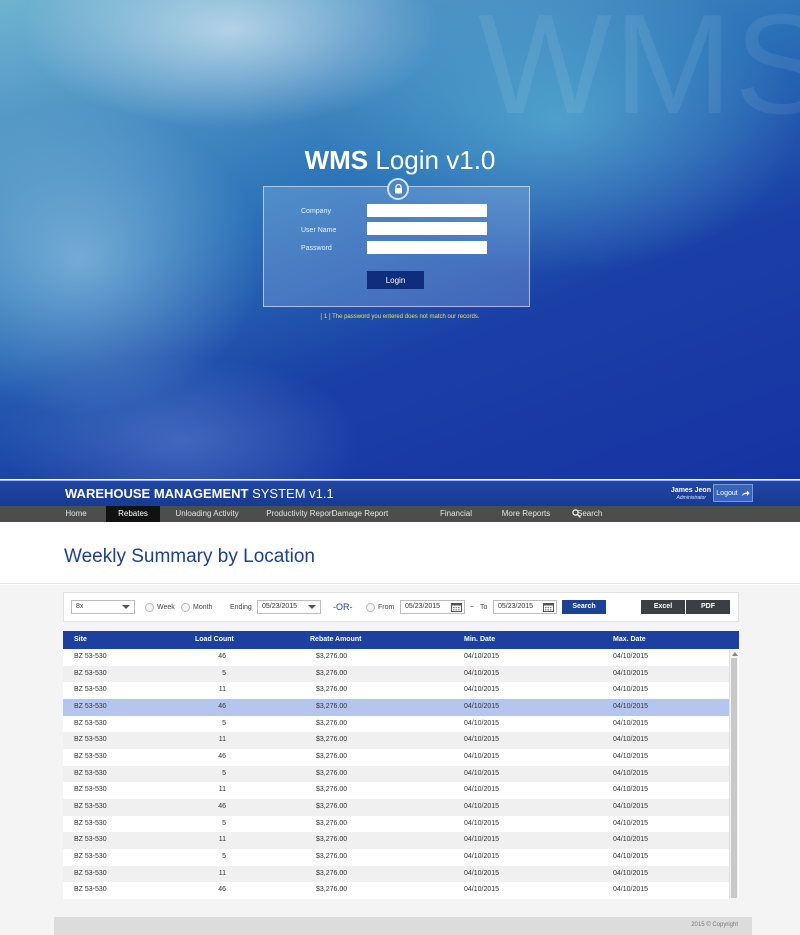  What do you see at coordinates (403, 926) in the screenshot?
I see `footer: 2015 © Copyright` at bounding box center [403, 926].